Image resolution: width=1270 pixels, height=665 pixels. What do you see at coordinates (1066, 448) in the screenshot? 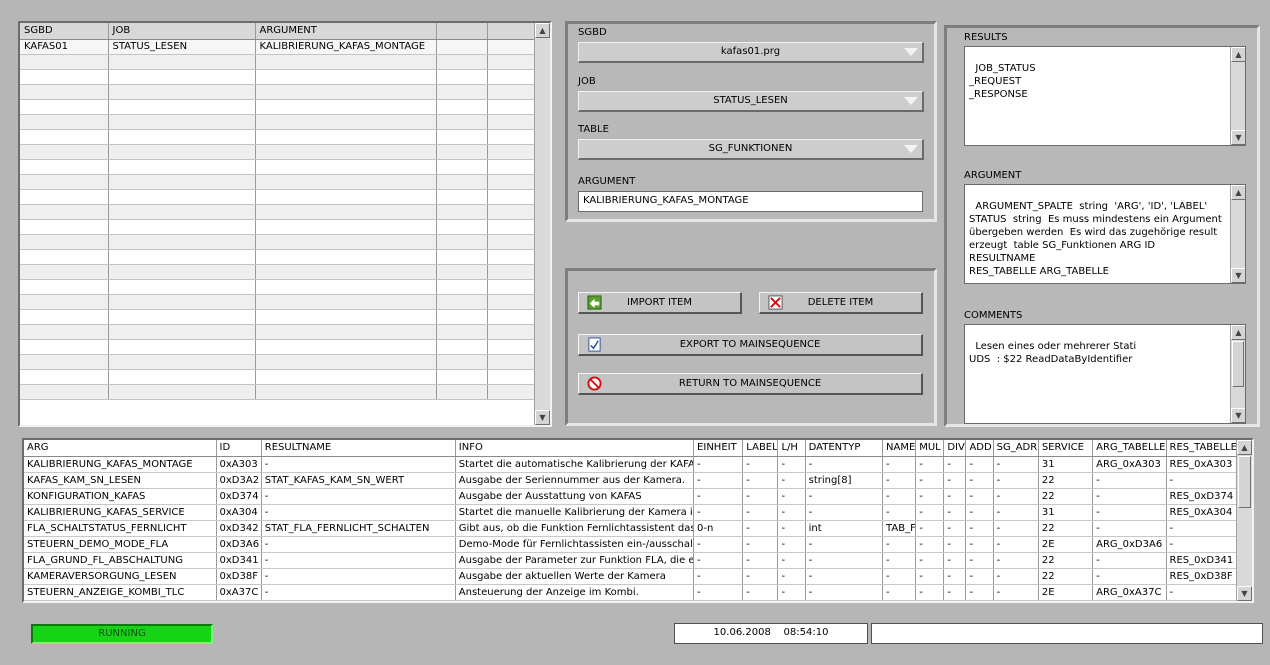
I see `column-header: SERVICE` at bounding box center [1066, 448].